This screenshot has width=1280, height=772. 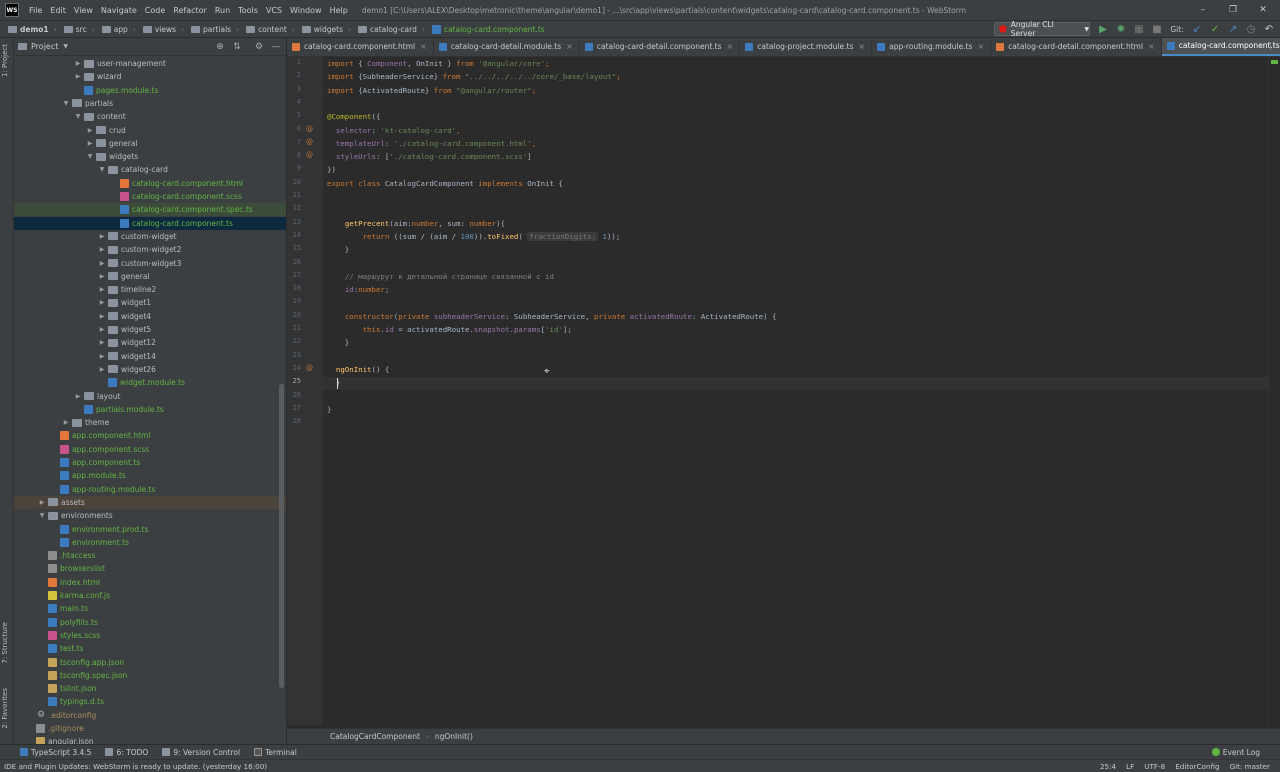 I want to click on minimize-icon: –, so click(x=1203, y=10).